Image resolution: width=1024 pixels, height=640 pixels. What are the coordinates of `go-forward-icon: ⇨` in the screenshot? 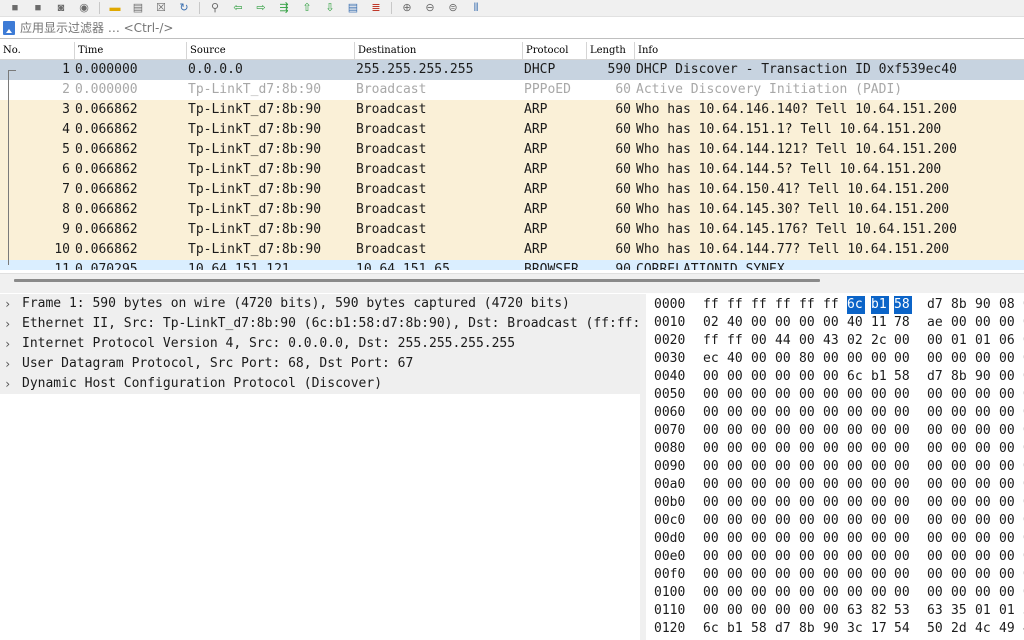 It's located at (261, 8).